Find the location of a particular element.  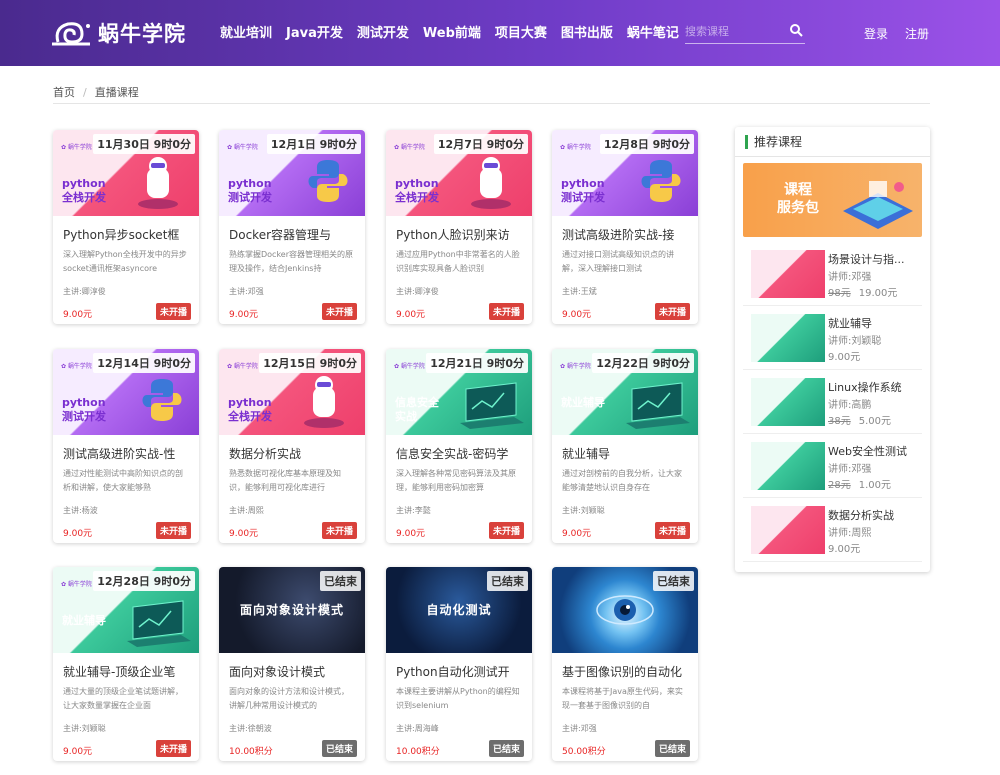

course-name: Python异步socket框 is located at coordinates (126, 234).